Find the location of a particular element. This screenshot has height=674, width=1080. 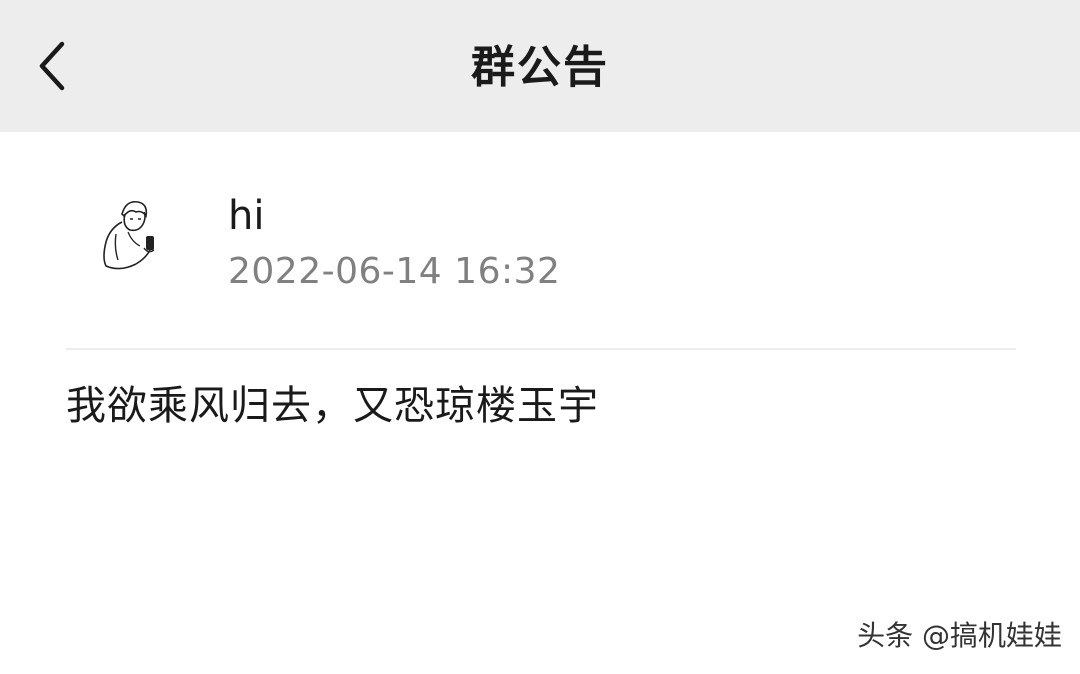

page-title: 群公告 is located at coordinates (540, 67).